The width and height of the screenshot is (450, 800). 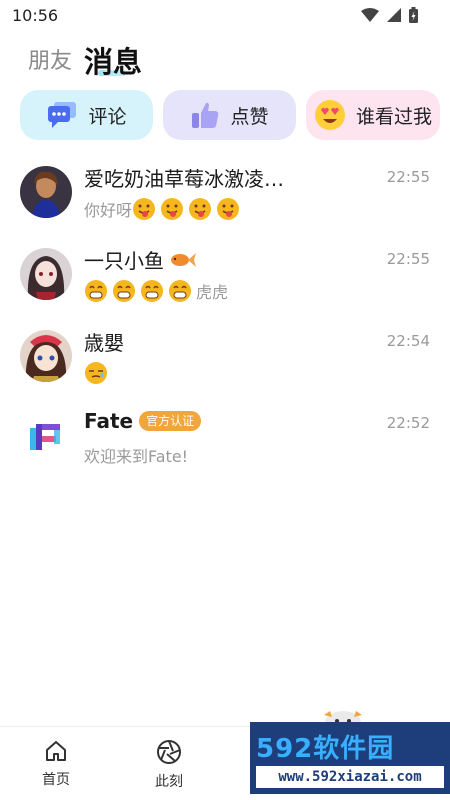 I want to click on message-sender-name: 一只小鱼, so click(x=140, y=259).